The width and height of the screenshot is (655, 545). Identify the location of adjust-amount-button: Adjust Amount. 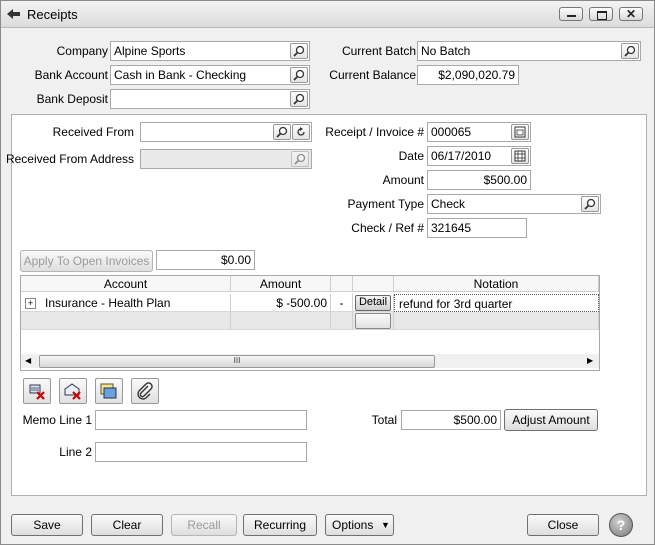
(551, 420).